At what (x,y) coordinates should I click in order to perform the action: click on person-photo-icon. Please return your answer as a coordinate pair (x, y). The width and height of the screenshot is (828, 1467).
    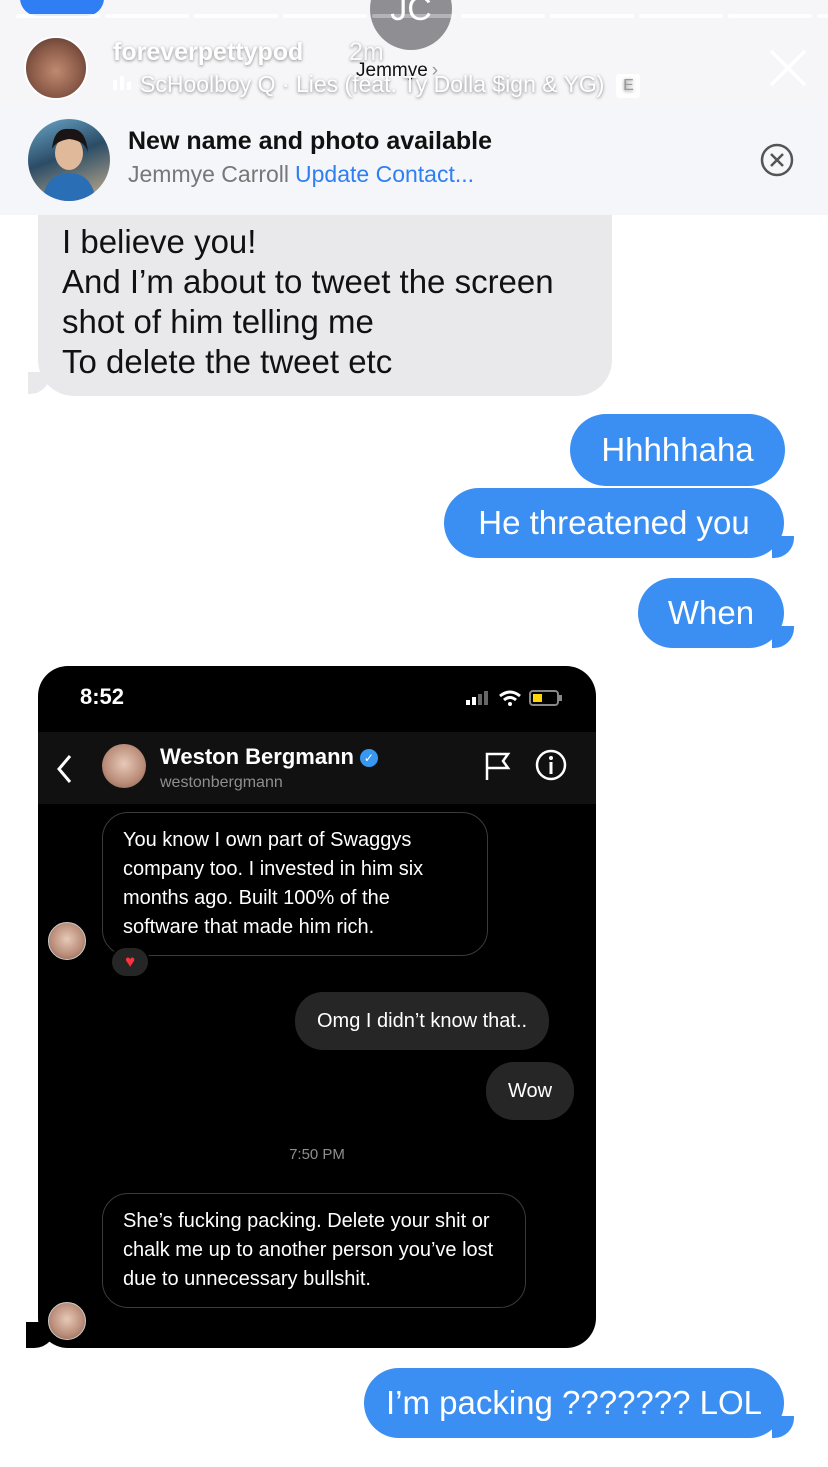
    Looking at the image, I should click on (69, 164).